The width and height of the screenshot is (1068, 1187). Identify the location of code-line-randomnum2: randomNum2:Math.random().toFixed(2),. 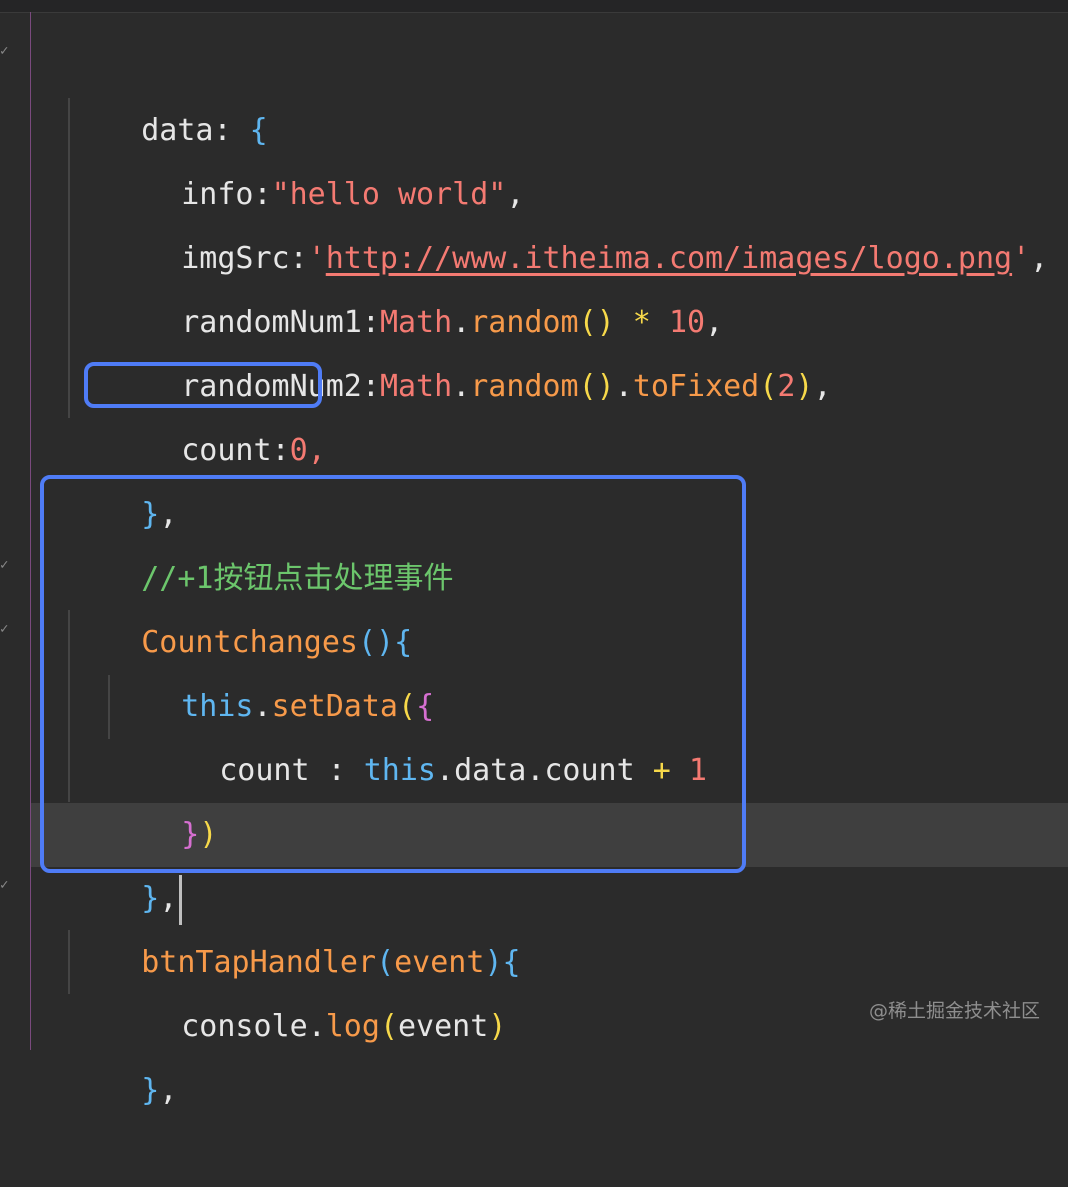
(470, 347).